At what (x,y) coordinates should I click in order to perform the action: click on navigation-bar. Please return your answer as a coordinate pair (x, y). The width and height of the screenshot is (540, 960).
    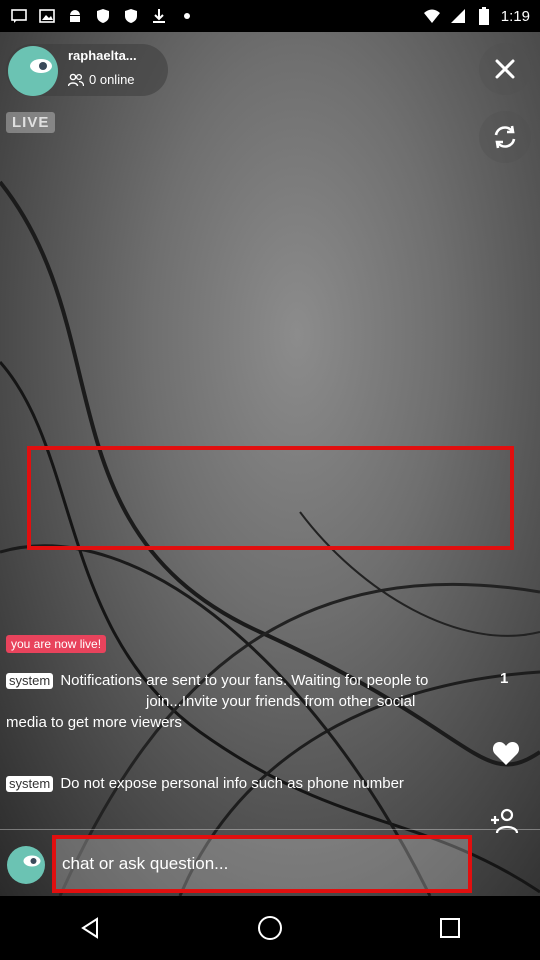
    Looking at the image, I should click on (270, 928).